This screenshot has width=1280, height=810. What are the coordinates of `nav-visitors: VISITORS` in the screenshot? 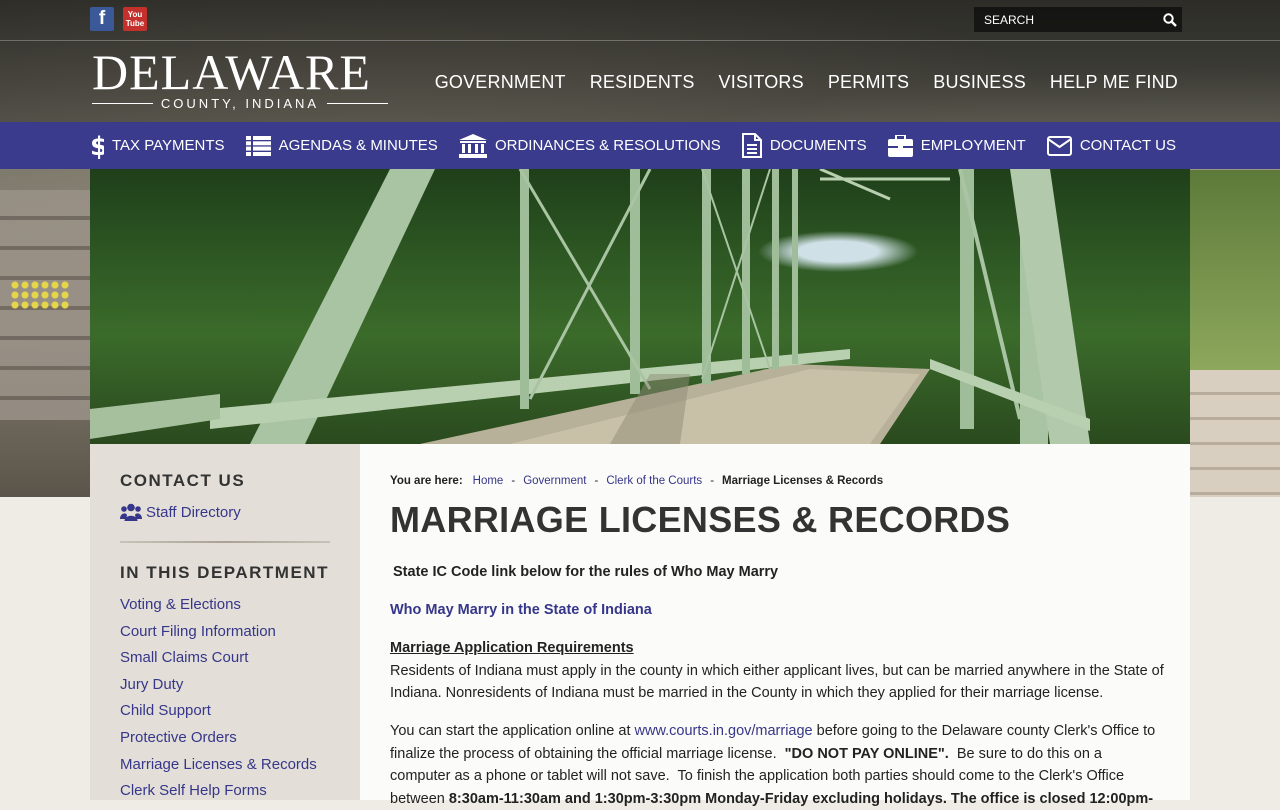 It's located at (761, 82).